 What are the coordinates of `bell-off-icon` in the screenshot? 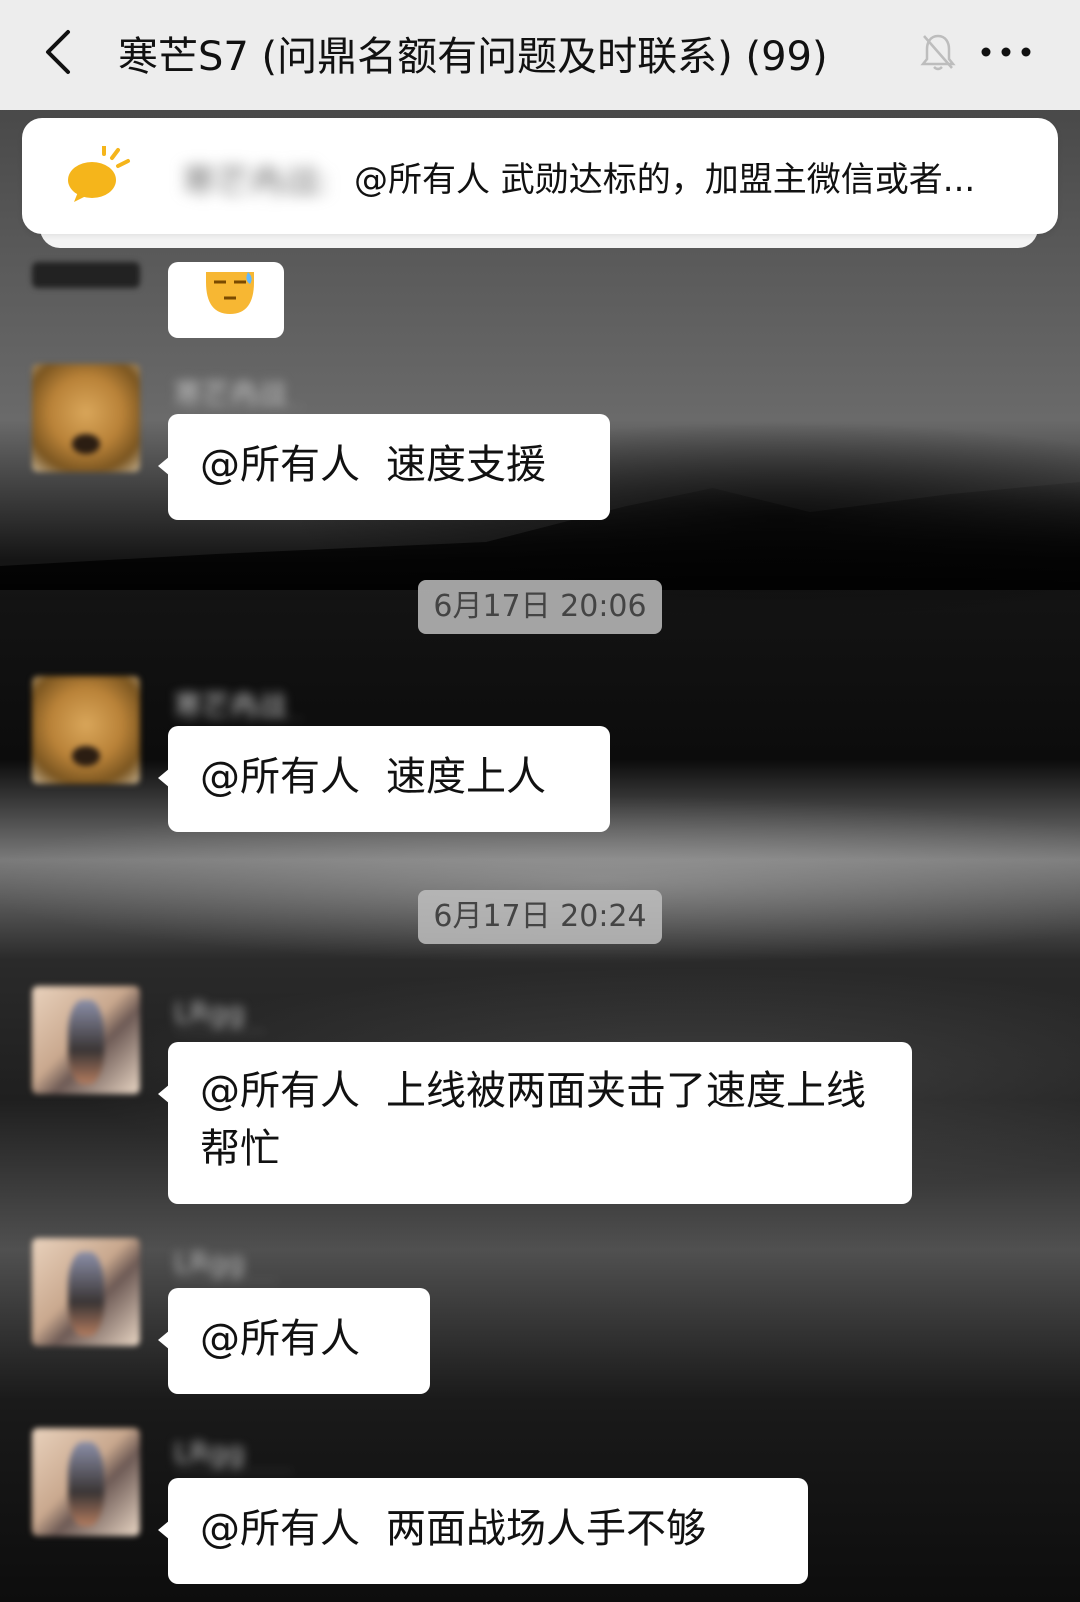 It's located at (938, 52).